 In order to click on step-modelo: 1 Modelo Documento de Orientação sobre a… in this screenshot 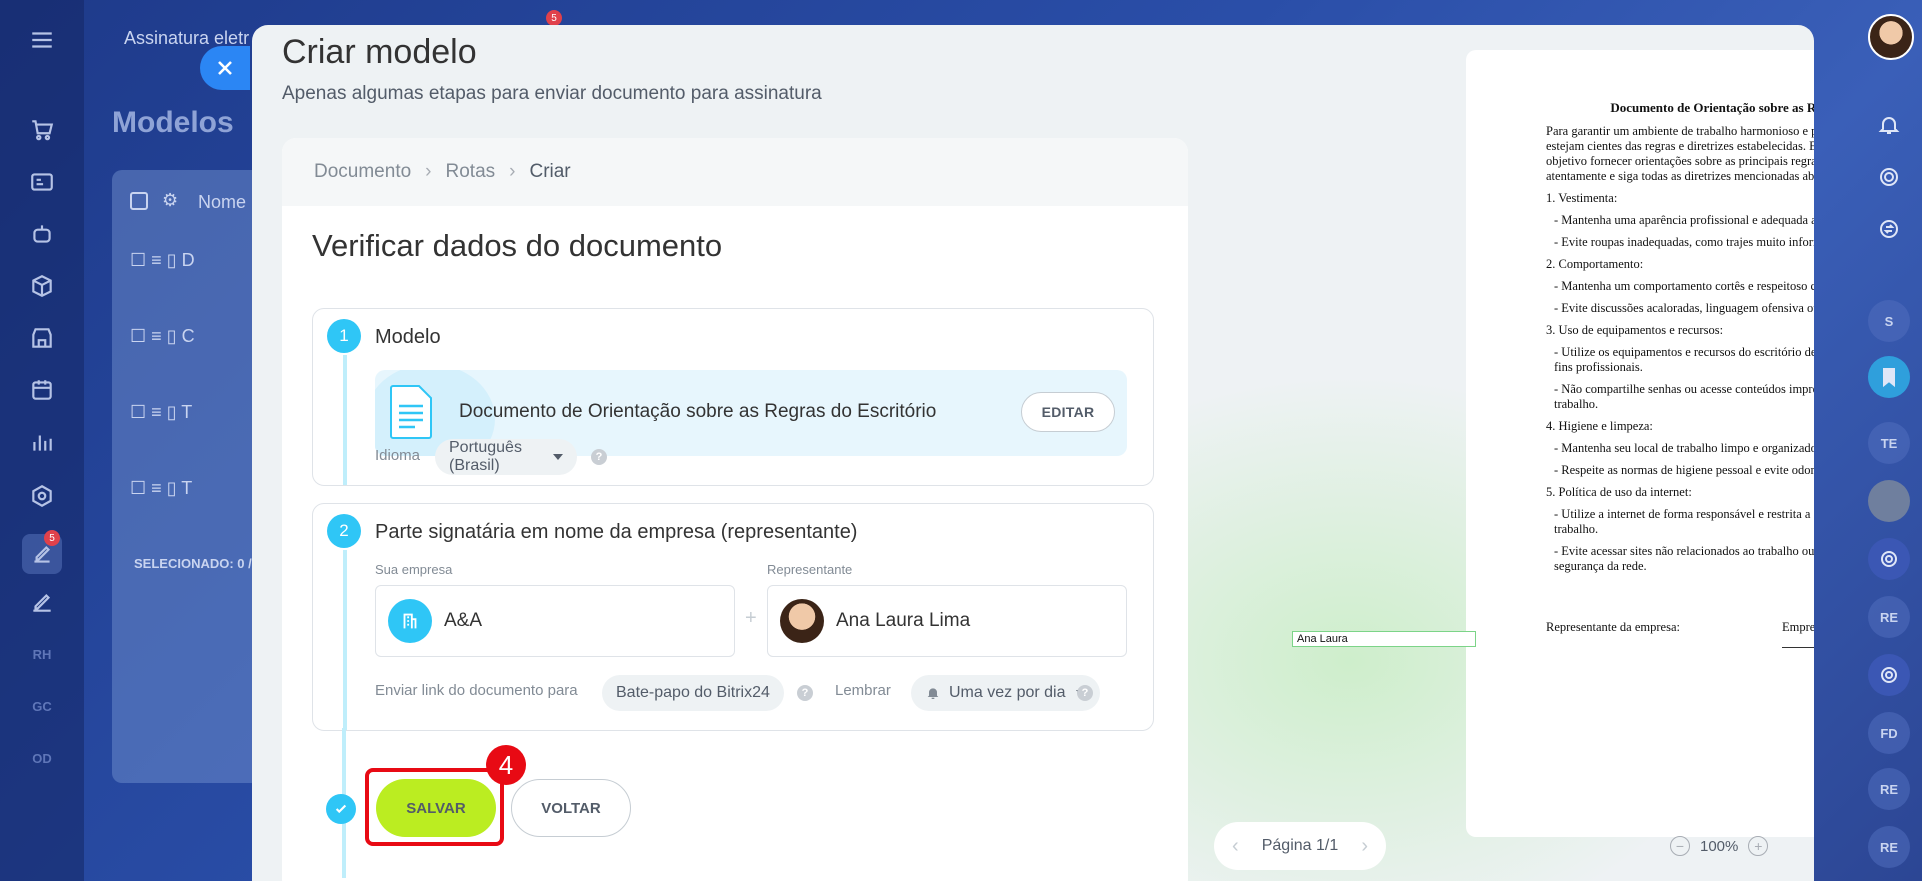, I will do `click(733, 397)`.